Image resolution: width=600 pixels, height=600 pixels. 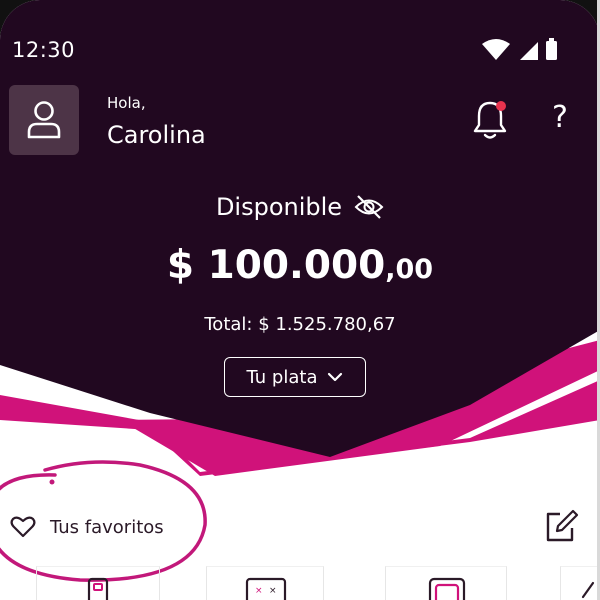 What do you see at coordinates (266, 588) in the screenshot?
I see `calculator-icon: × ×` at bounding box center [266, 588].